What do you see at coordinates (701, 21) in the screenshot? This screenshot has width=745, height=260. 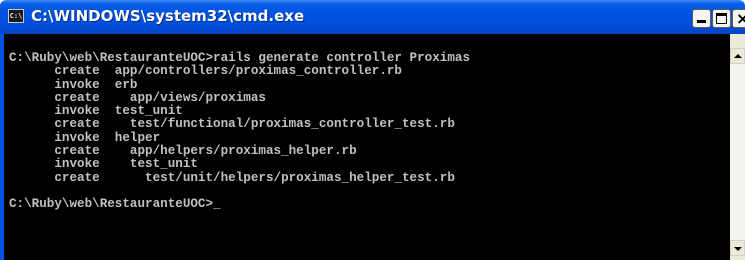 I see `minimize-icon` at bounding box center [701, 21].